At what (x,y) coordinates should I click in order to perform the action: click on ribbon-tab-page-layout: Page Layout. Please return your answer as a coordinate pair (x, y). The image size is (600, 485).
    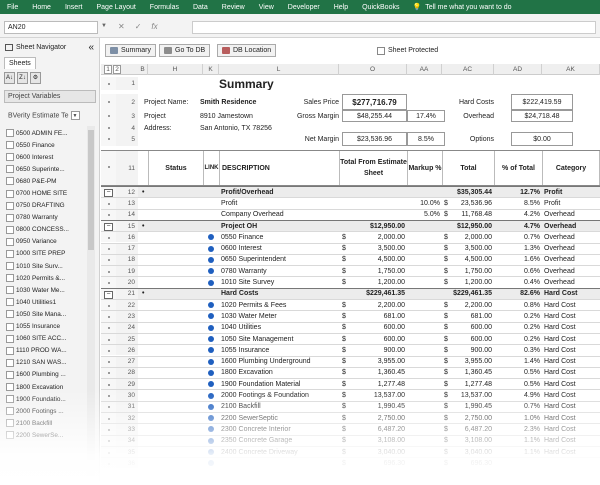
    Looking at the image, I should click on (115, 7).